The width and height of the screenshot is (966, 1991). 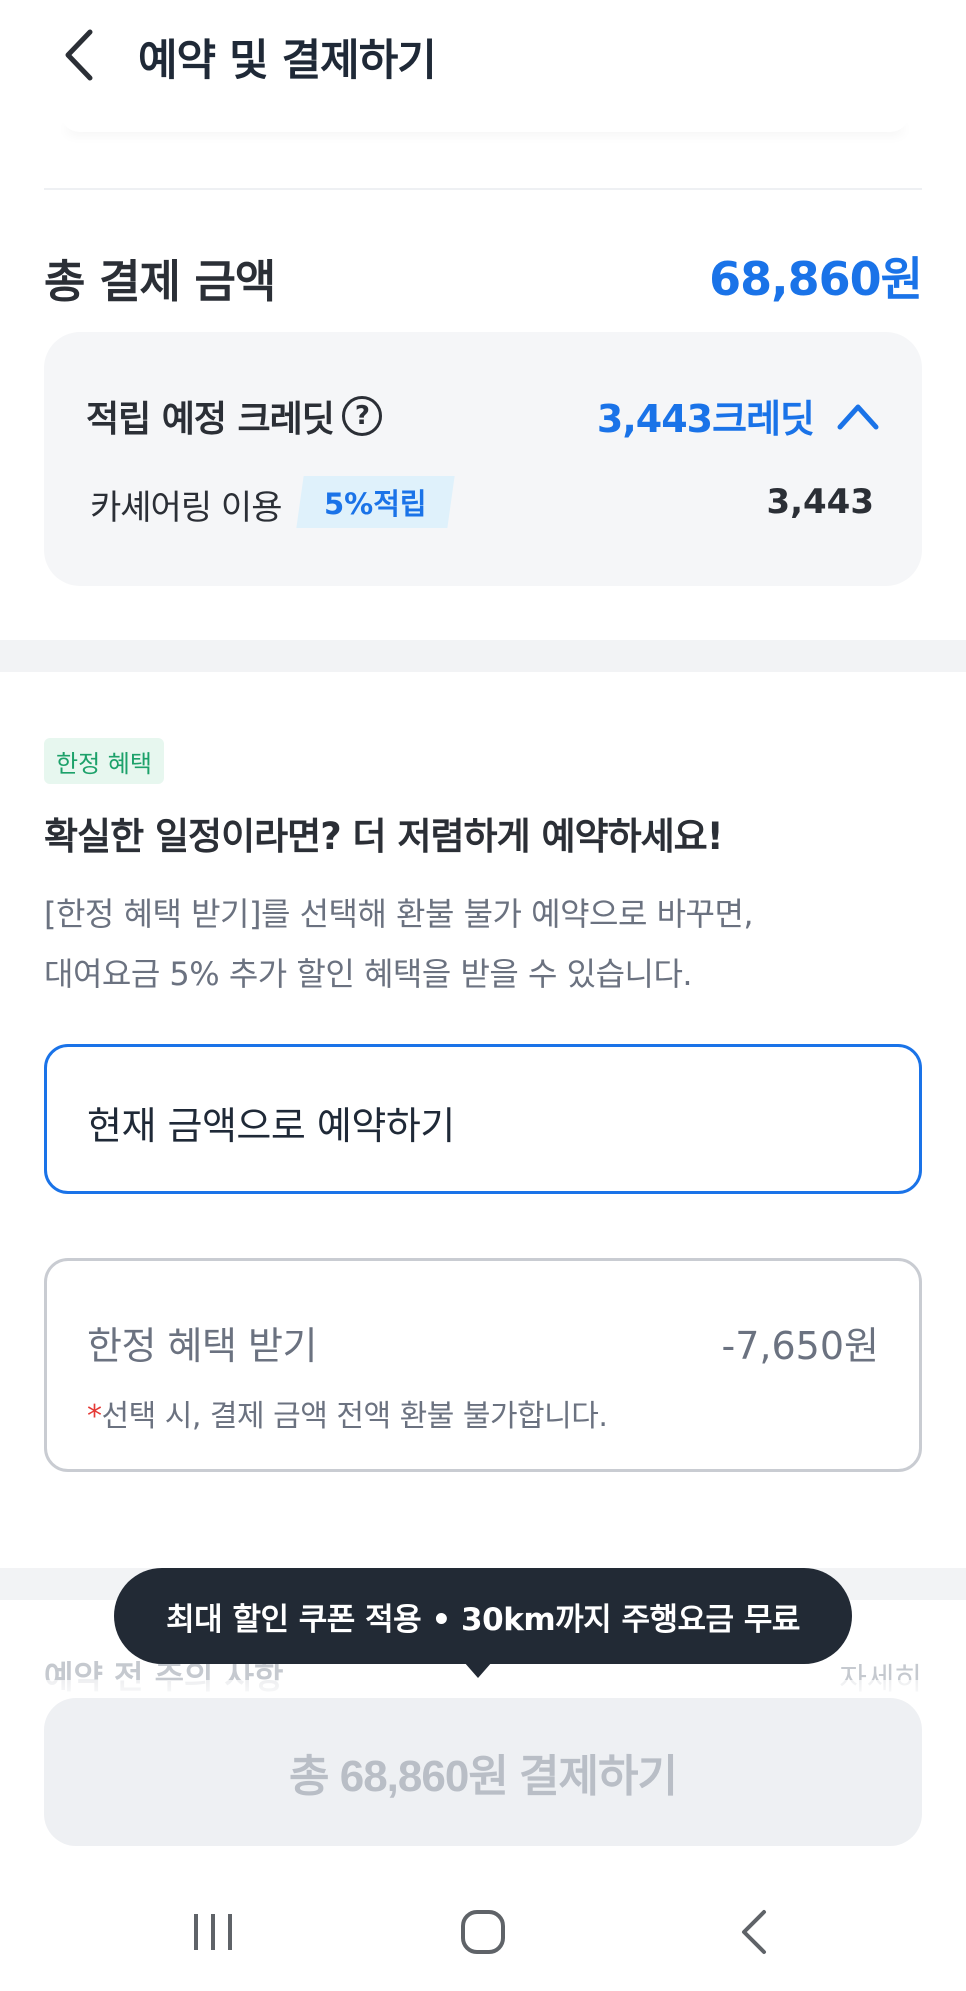 What do you see at coordinates (160, 281) in the screenshot?
I see `total-label: 총 결제 금액` at bounding box center [160, 281].